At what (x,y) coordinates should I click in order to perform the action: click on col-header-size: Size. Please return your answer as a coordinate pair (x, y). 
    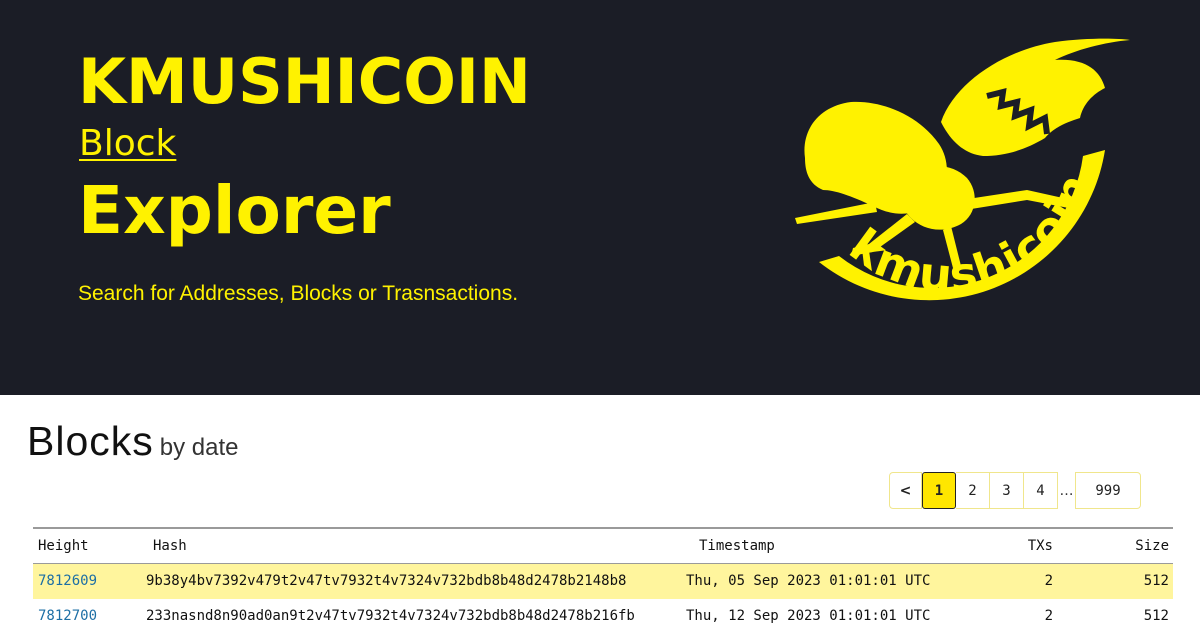
    Looking at the image, I should click on (1152, 546).